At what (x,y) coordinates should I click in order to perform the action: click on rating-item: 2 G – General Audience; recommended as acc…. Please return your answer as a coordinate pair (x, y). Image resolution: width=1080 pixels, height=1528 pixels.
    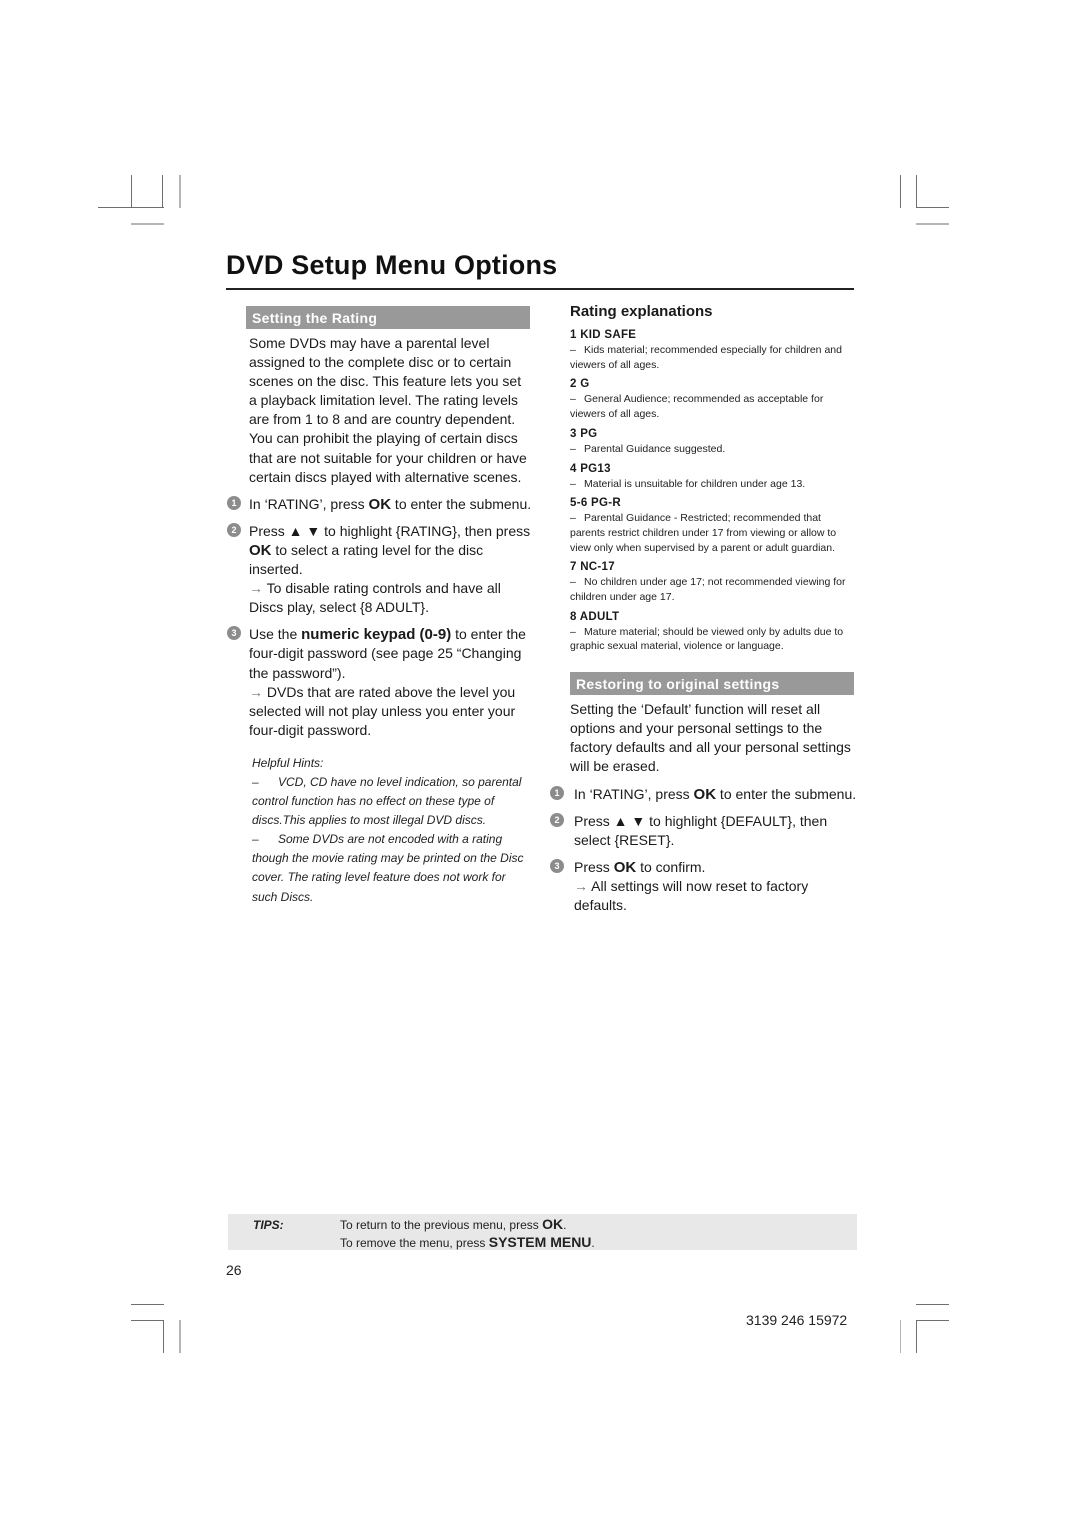
    Looking at the image, I should click on (714, 399).